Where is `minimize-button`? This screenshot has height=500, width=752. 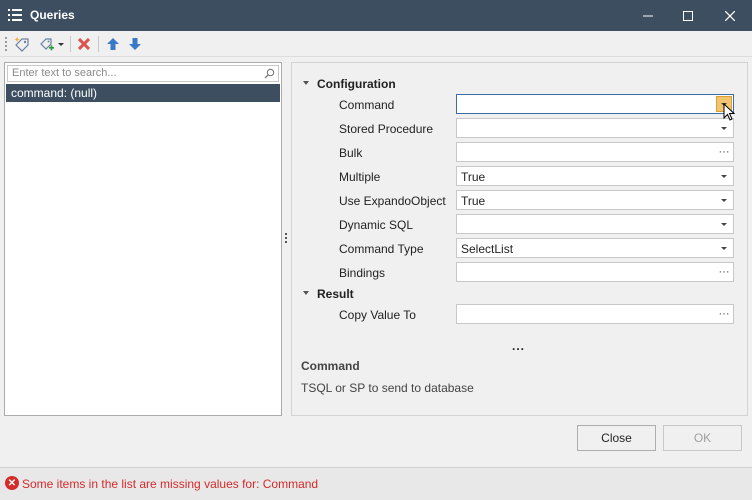 minimize-button is located at coordinates (648, 15).